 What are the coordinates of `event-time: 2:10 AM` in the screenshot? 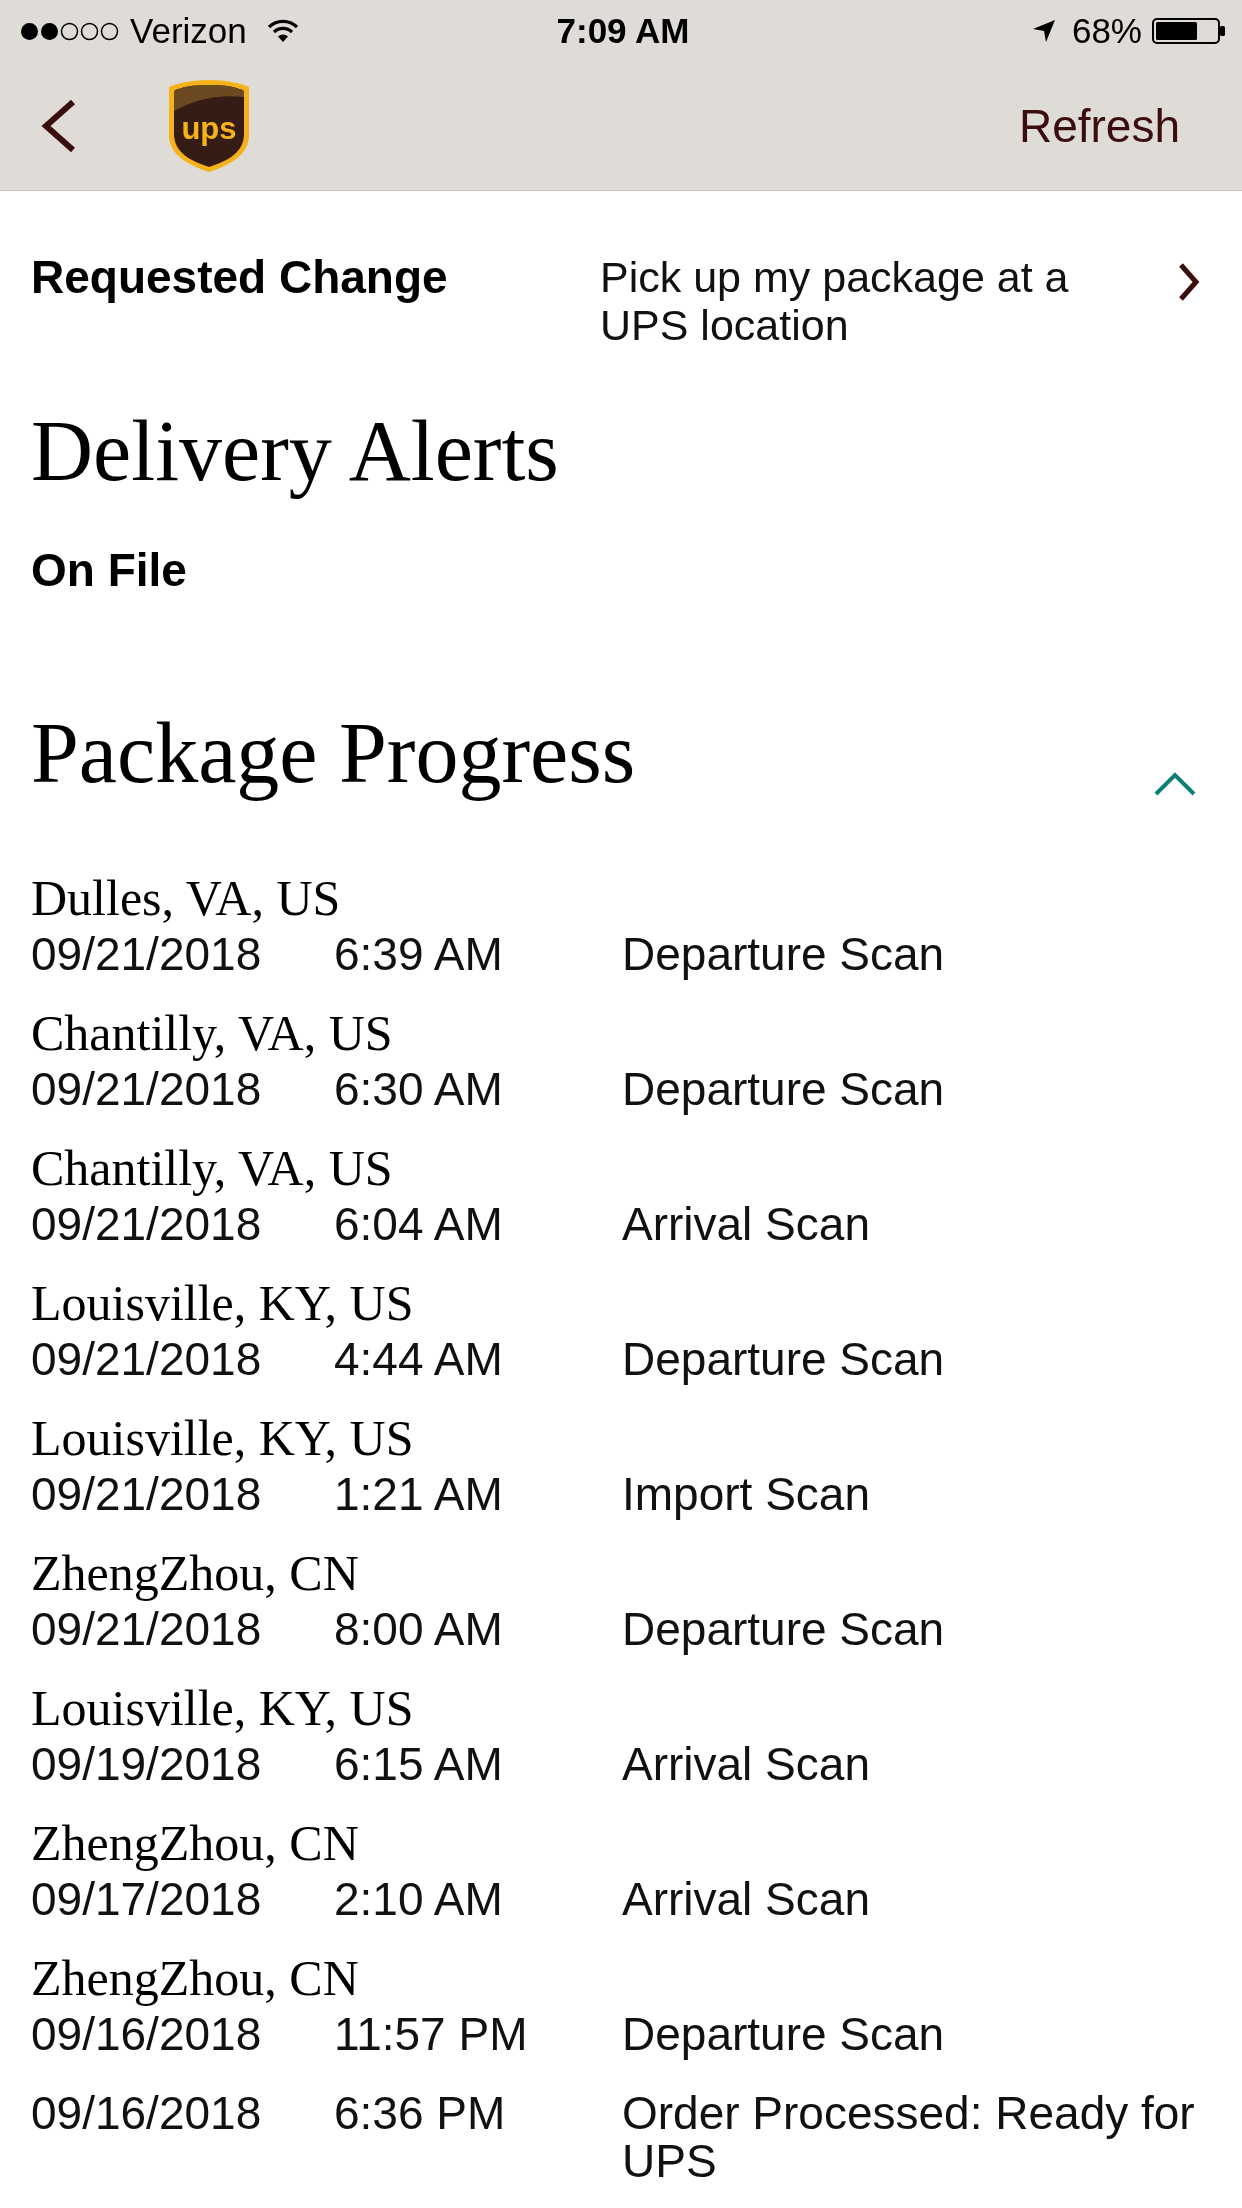 It's located at (418, 1899).